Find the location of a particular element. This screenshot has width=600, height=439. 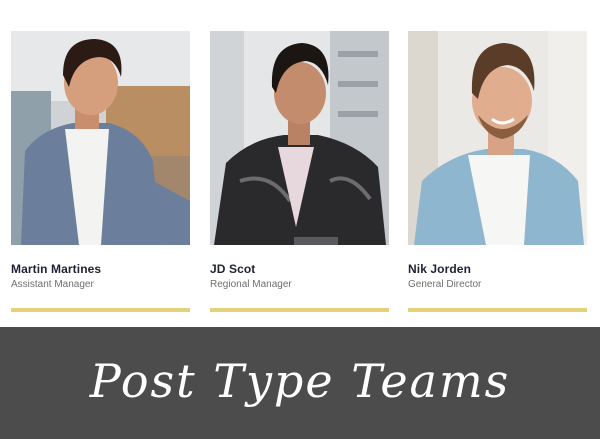

member-name: Nik Jorden is located at coordinates (439, 269).